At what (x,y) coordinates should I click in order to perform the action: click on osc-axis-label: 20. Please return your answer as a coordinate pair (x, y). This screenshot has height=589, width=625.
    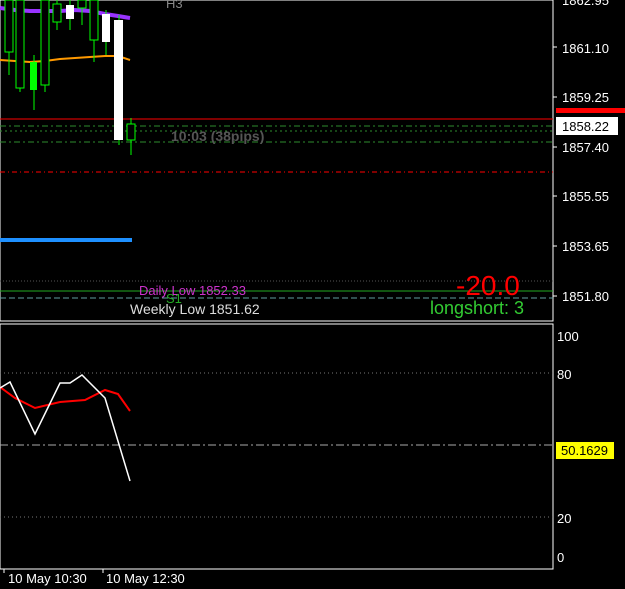
    Looking at the image, I should click on (564, 518).